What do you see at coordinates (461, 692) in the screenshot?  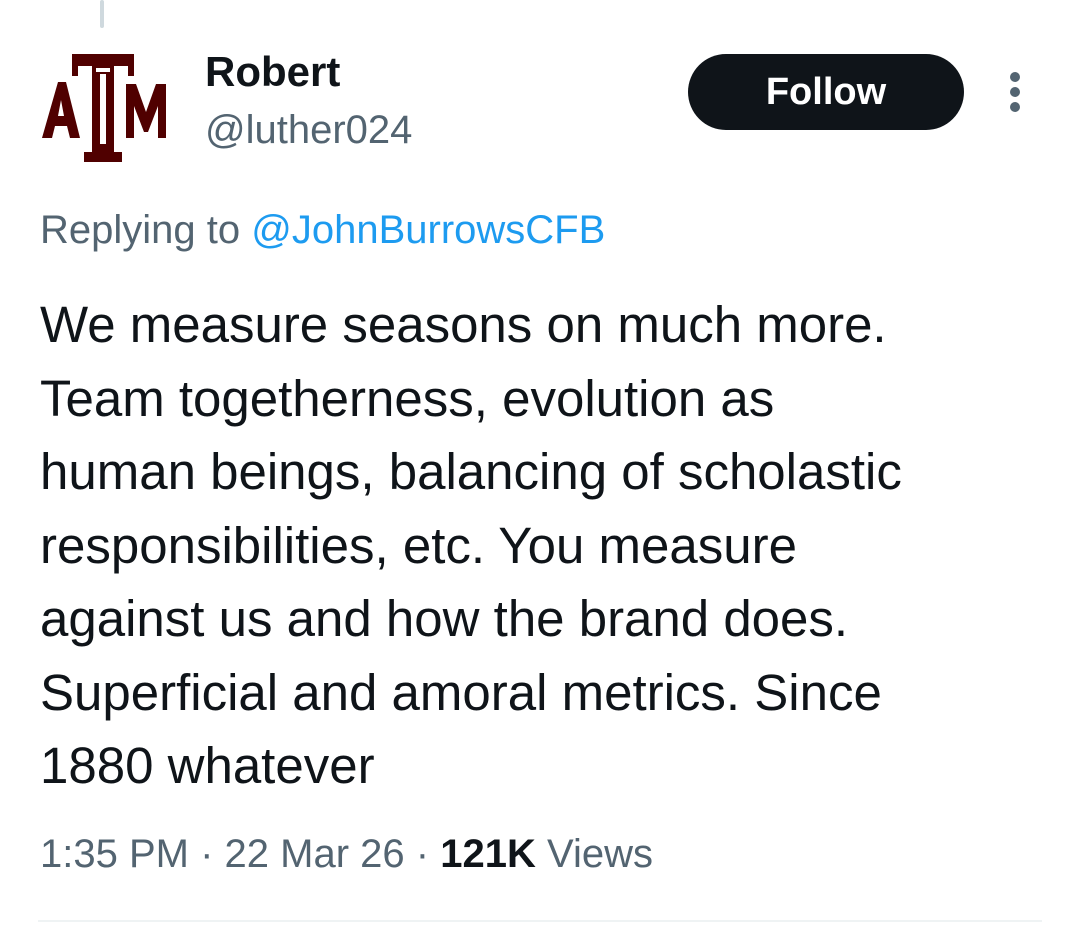 I see `tweet-text-line: Superficial and amoral metrics. Since` at bounding box center [461, 692].